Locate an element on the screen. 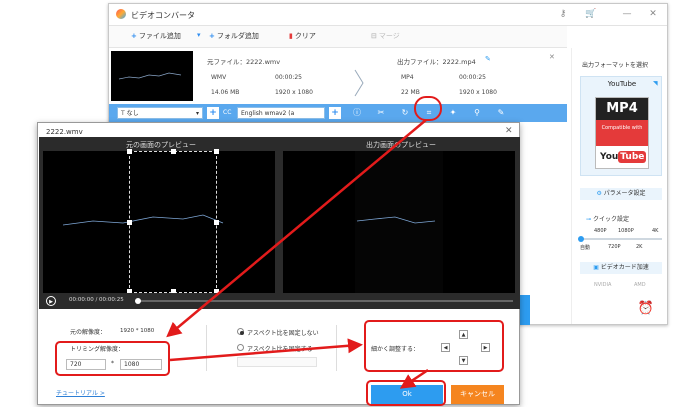 The image size is (700, 407). original-preview is located at coordinates (159, 221).